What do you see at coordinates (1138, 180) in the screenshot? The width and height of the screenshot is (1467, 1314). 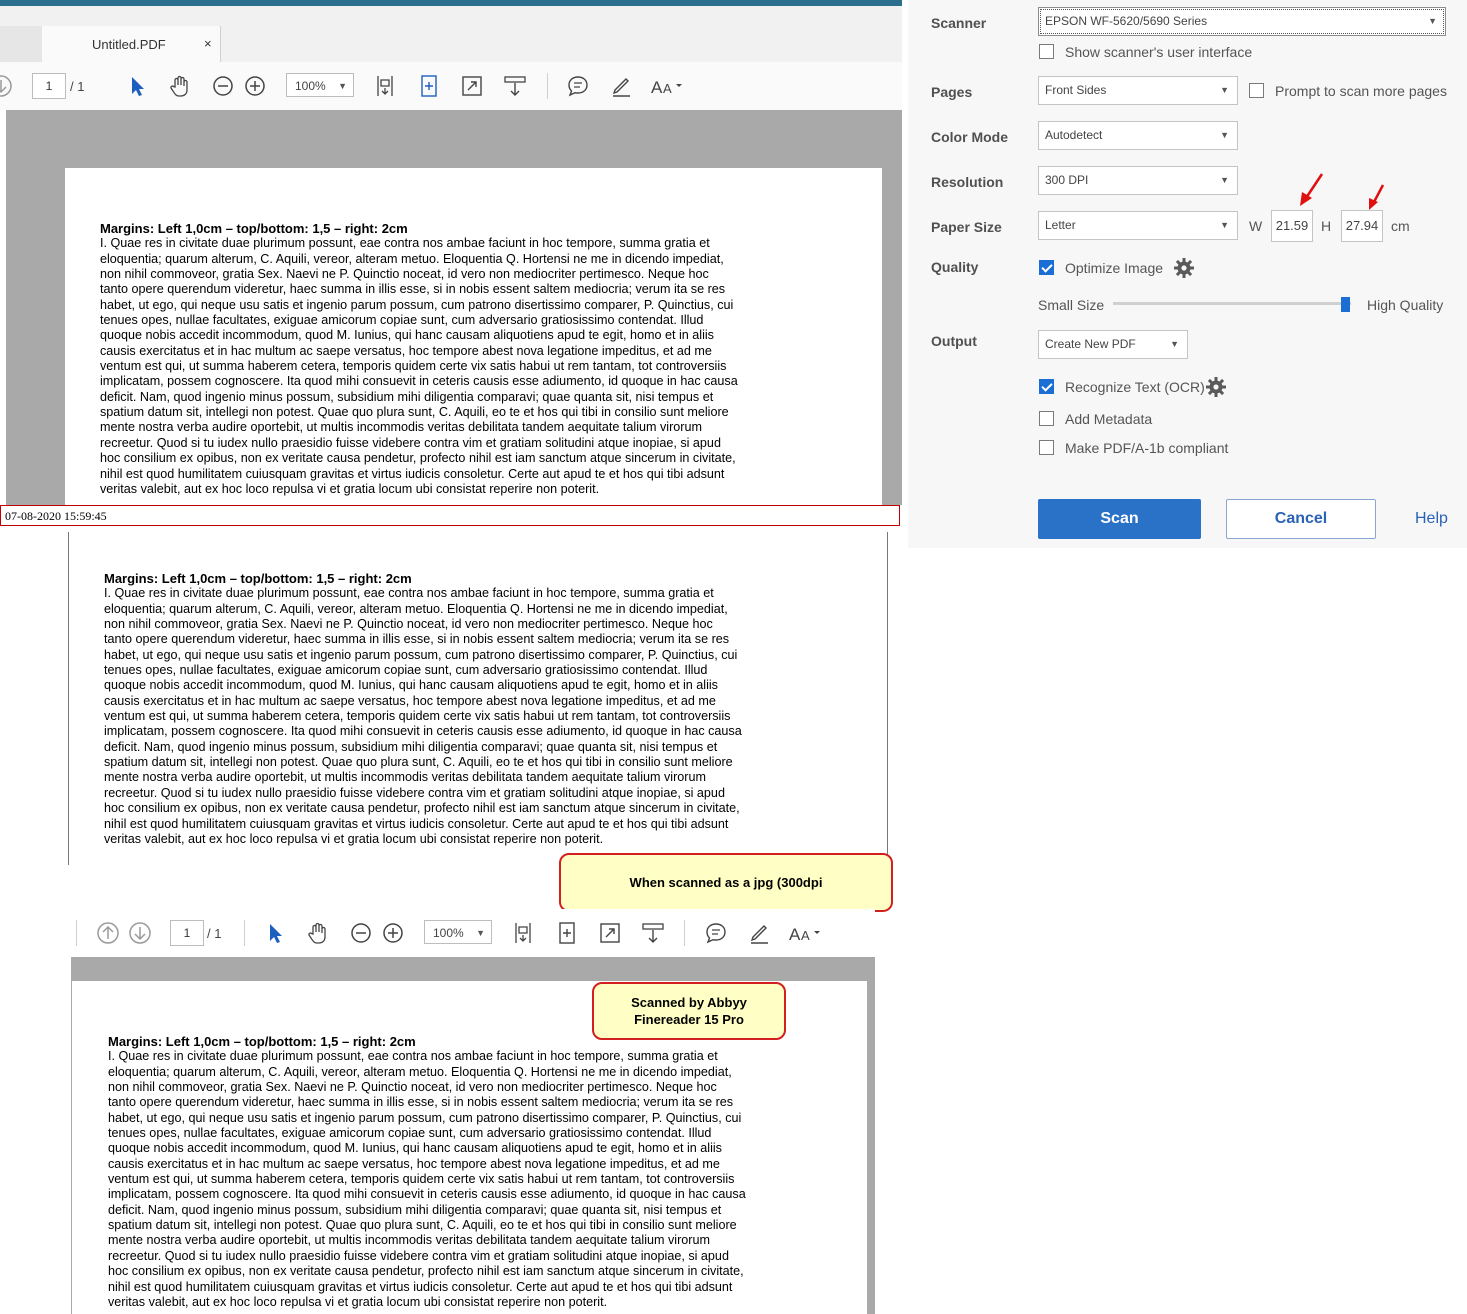 I see `resolution-select: 300 DPI ▼` at bounding box center [1138, 180].